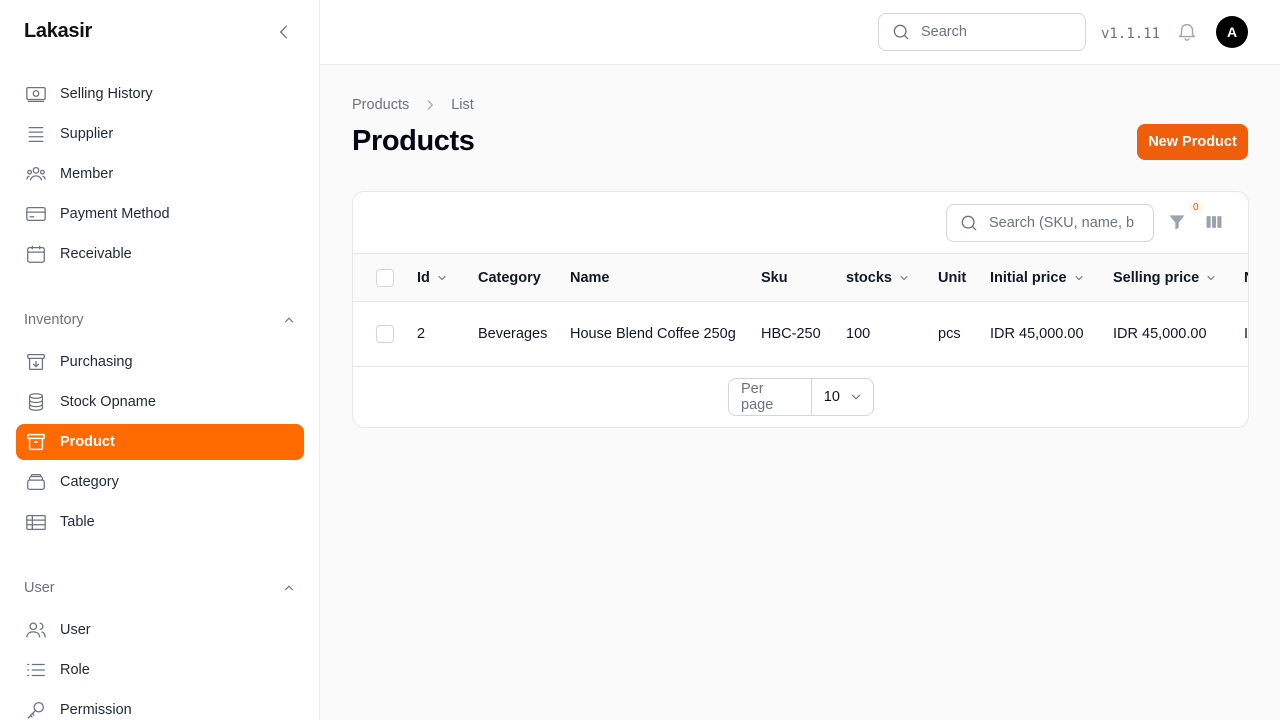  I want to click on column-label: Selling price, so click(1156, 277).